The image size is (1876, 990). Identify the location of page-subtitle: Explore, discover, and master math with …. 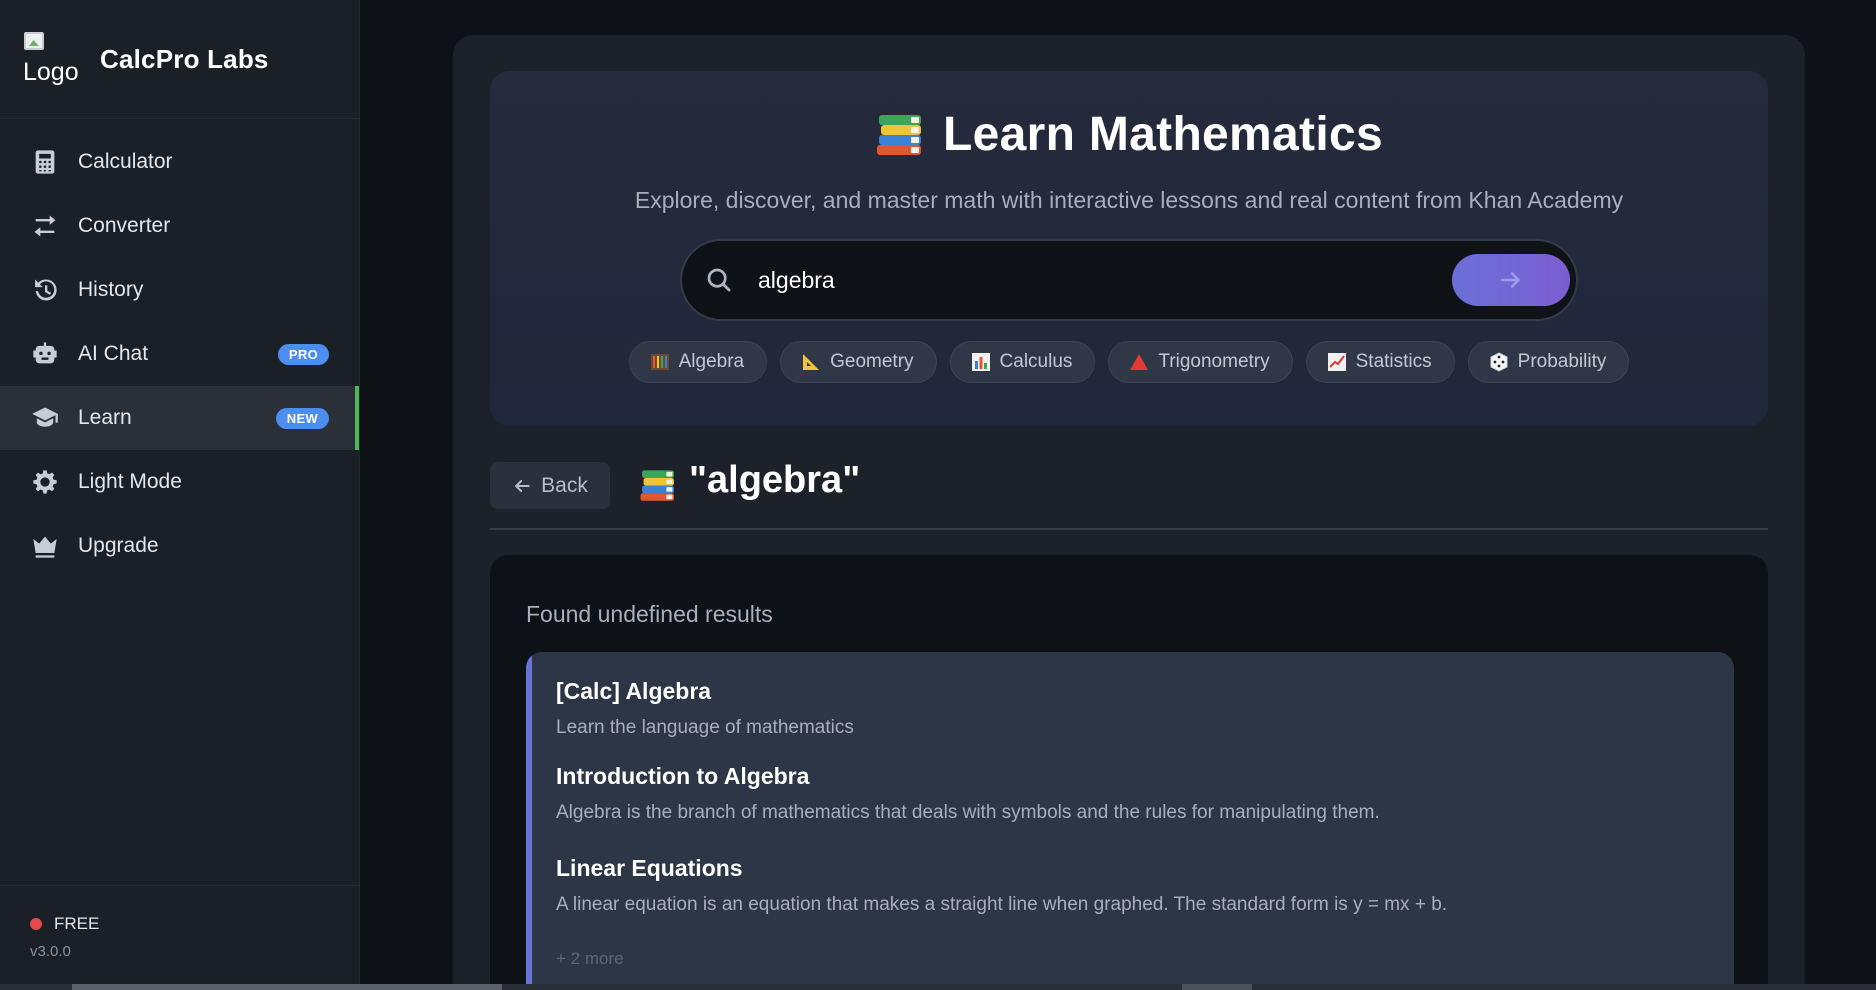
(1129, 200).